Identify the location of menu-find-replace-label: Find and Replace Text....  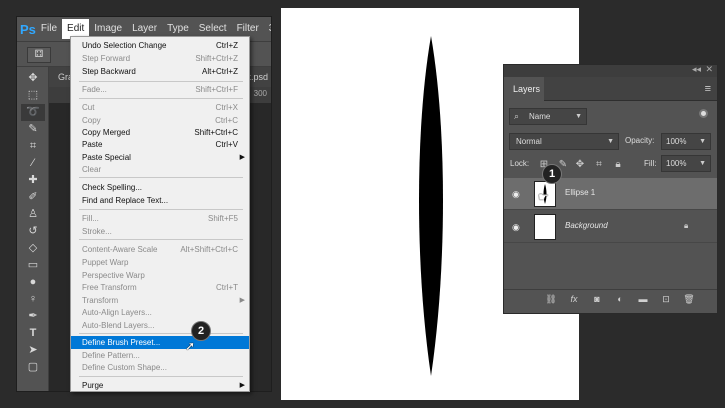
(125, 200).